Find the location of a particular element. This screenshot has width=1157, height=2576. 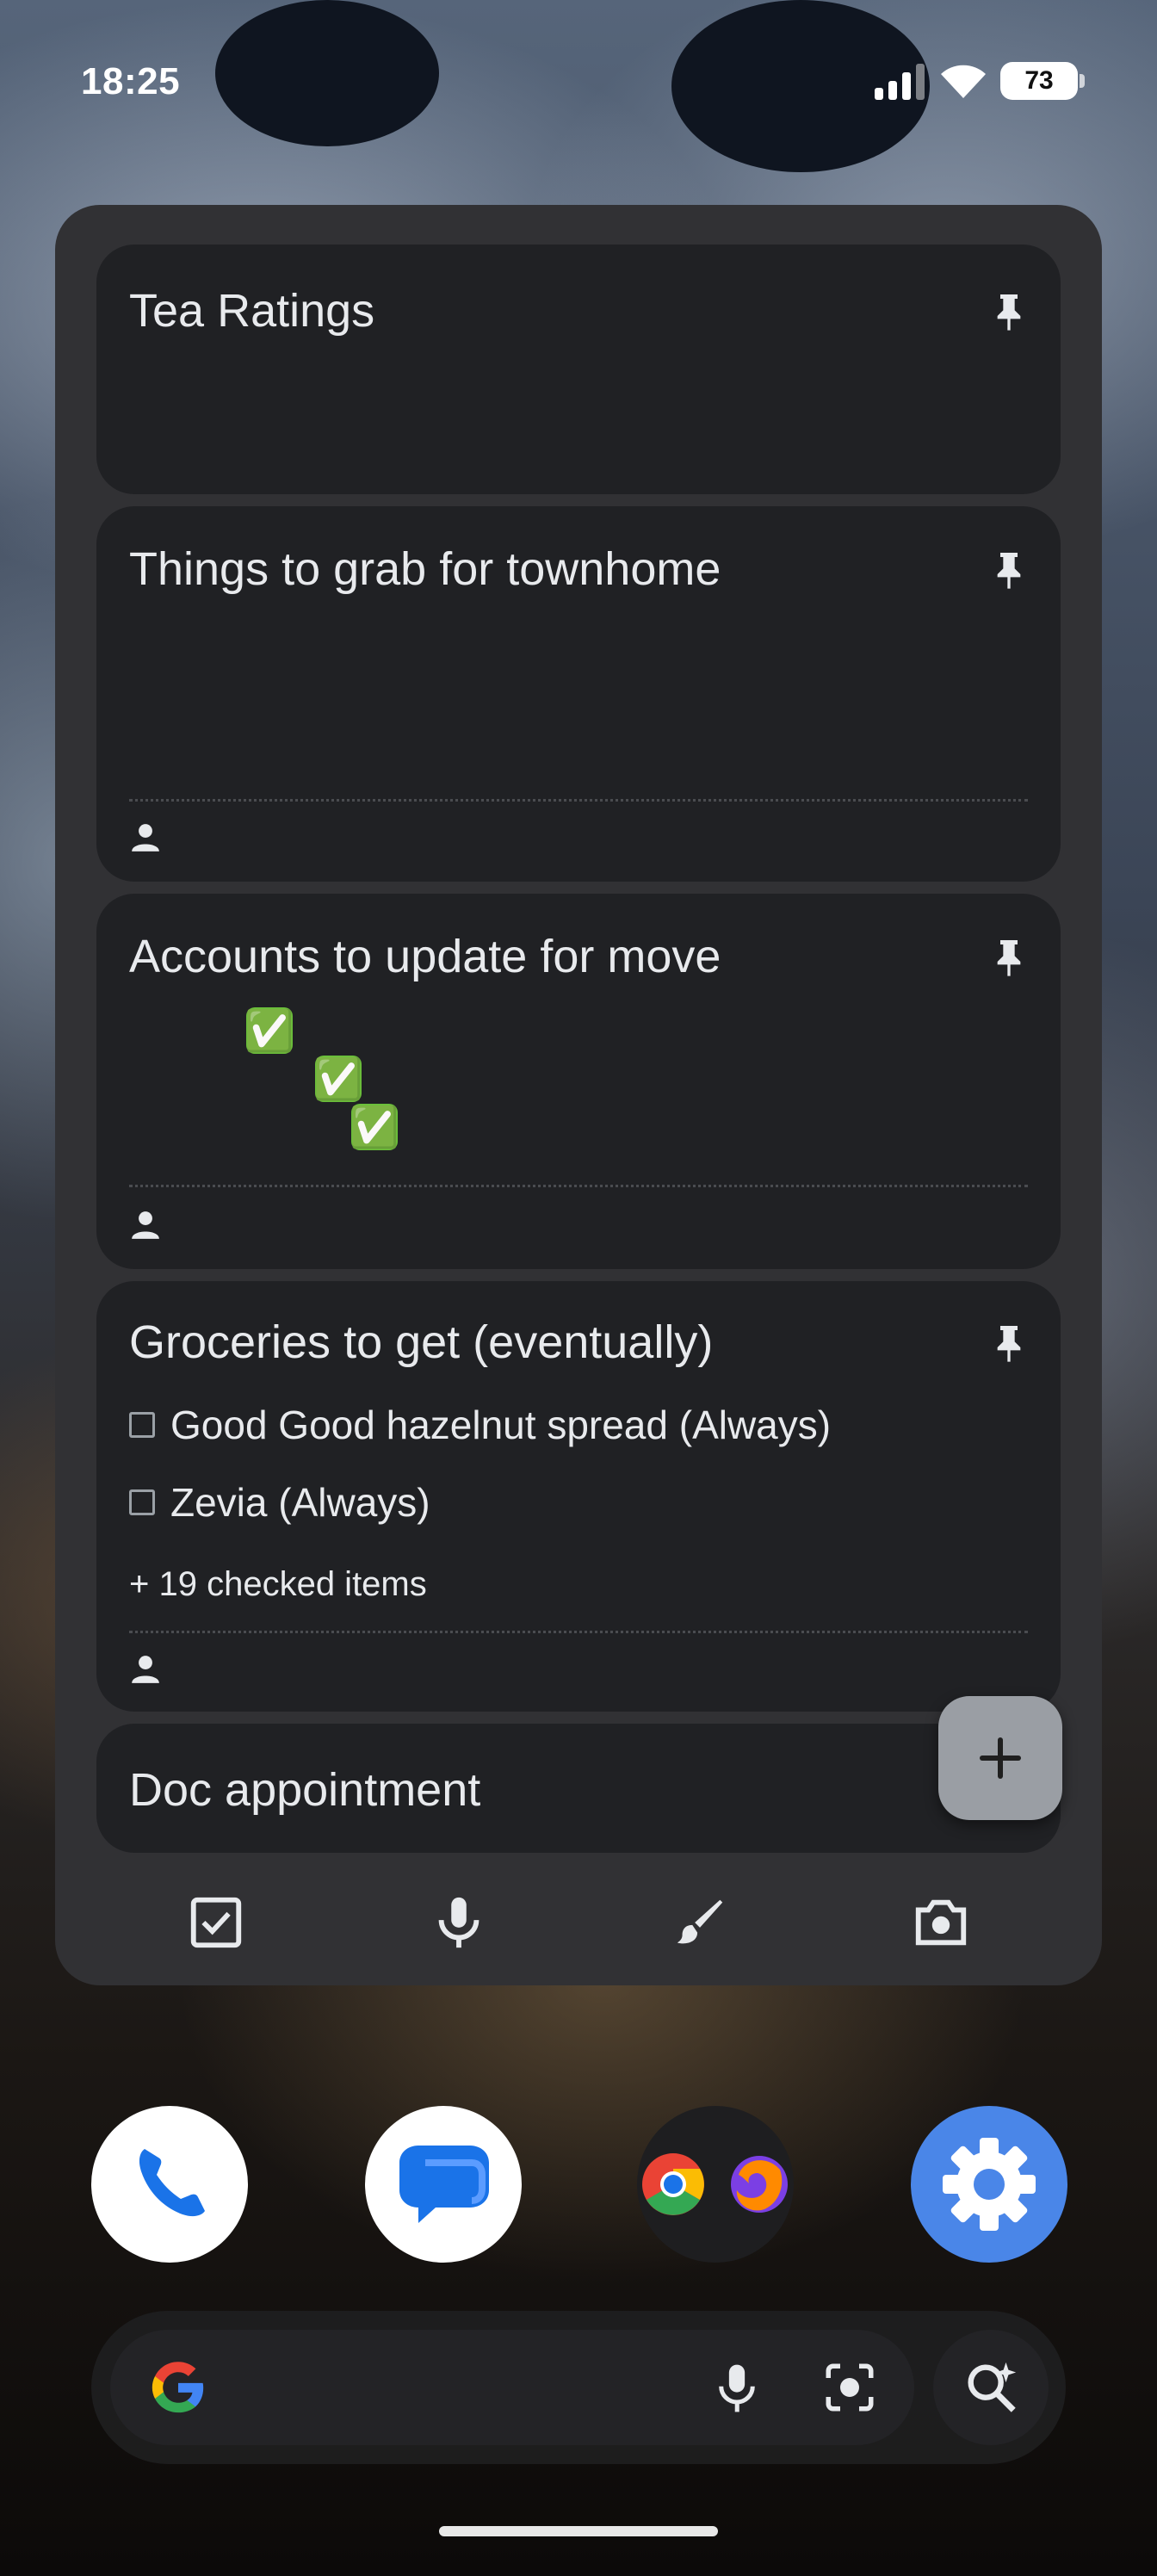

note-card-tea-ratings: Tea Ratings is located at coordinates (579, 369).